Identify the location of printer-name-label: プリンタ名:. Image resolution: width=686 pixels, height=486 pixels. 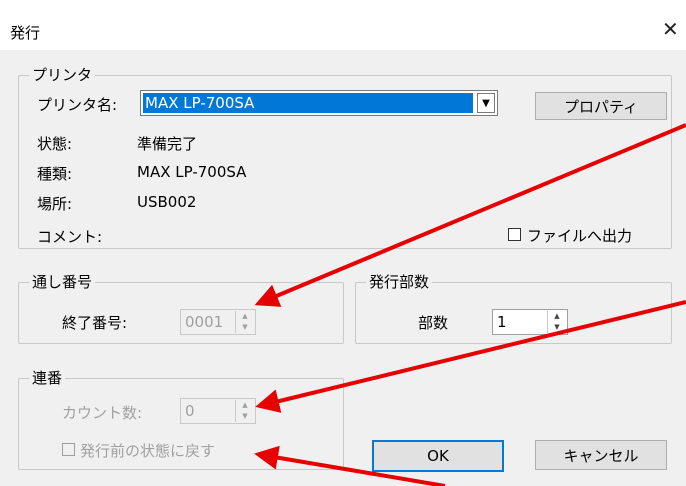
(77, 105).